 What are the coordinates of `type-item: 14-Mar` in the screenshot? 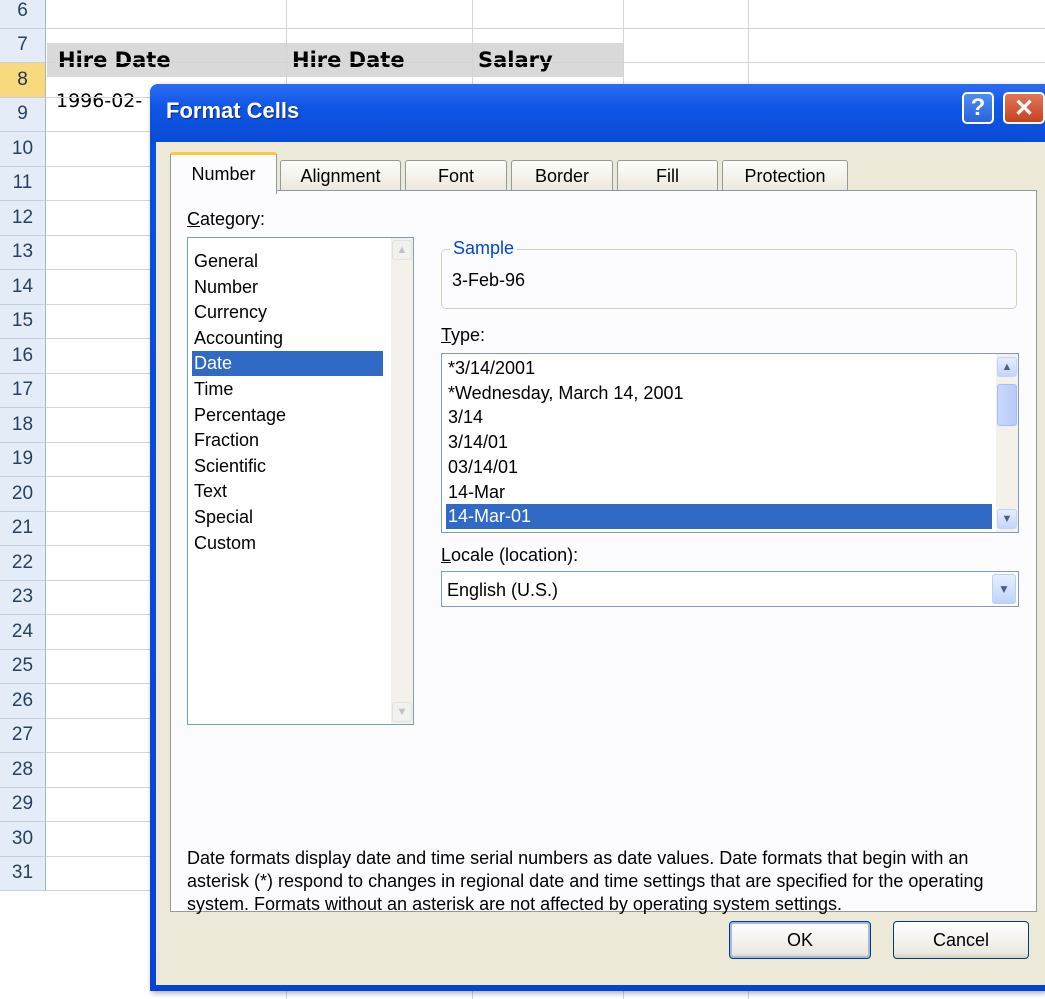 It's located at (719, 492).